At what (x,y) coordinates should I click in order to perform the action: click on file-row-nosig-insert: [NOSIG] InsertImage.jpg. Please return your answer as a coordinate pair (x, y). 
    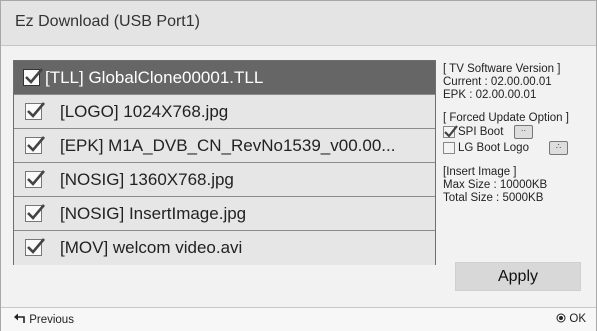
    Looking at the image, I should click on (224, 214).